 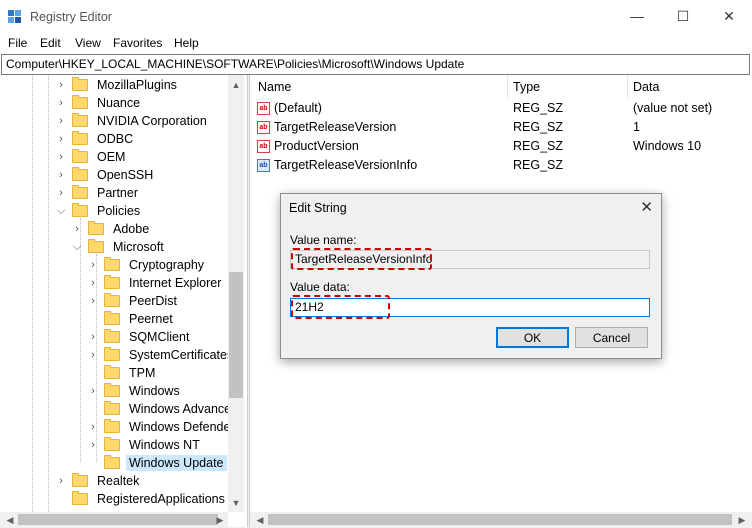 What do you see at coordinates (526, 87) in the screenshot?
I see `column-header-type: Type` at bounding box center [526, 87].